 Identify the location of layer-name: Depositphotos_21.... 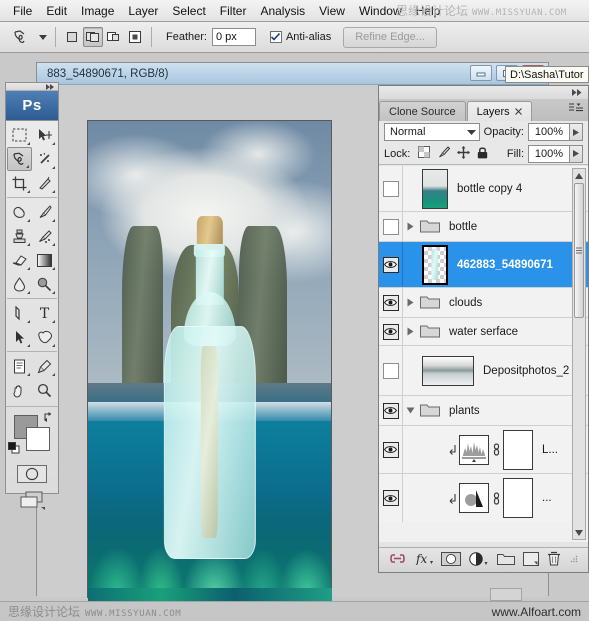
(526, 371).